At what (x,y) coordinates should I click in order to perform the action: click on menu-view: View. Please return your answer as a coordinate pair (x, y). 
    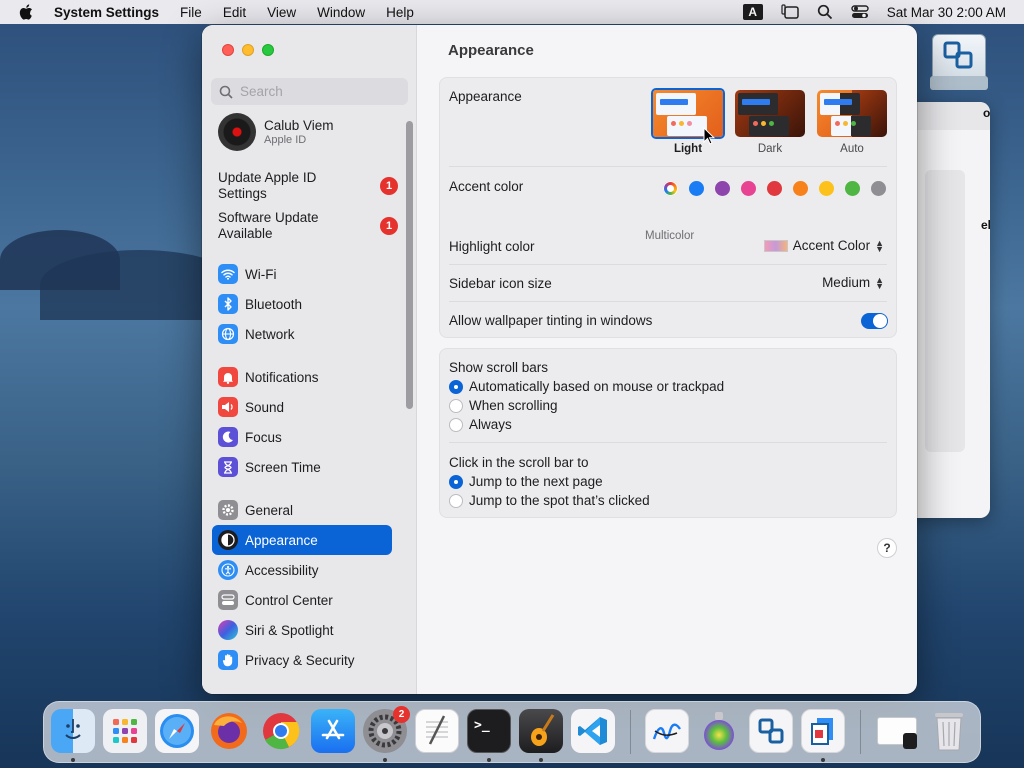
    Looking at the image, I should click on (281, 12).